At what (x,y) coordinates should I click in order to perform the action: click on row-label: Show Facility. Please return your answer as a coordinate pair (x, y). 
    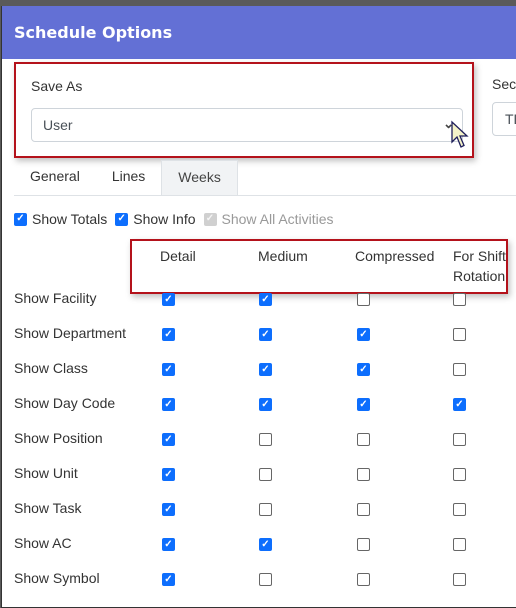
    Looking at the image, I should click on (55, 298).